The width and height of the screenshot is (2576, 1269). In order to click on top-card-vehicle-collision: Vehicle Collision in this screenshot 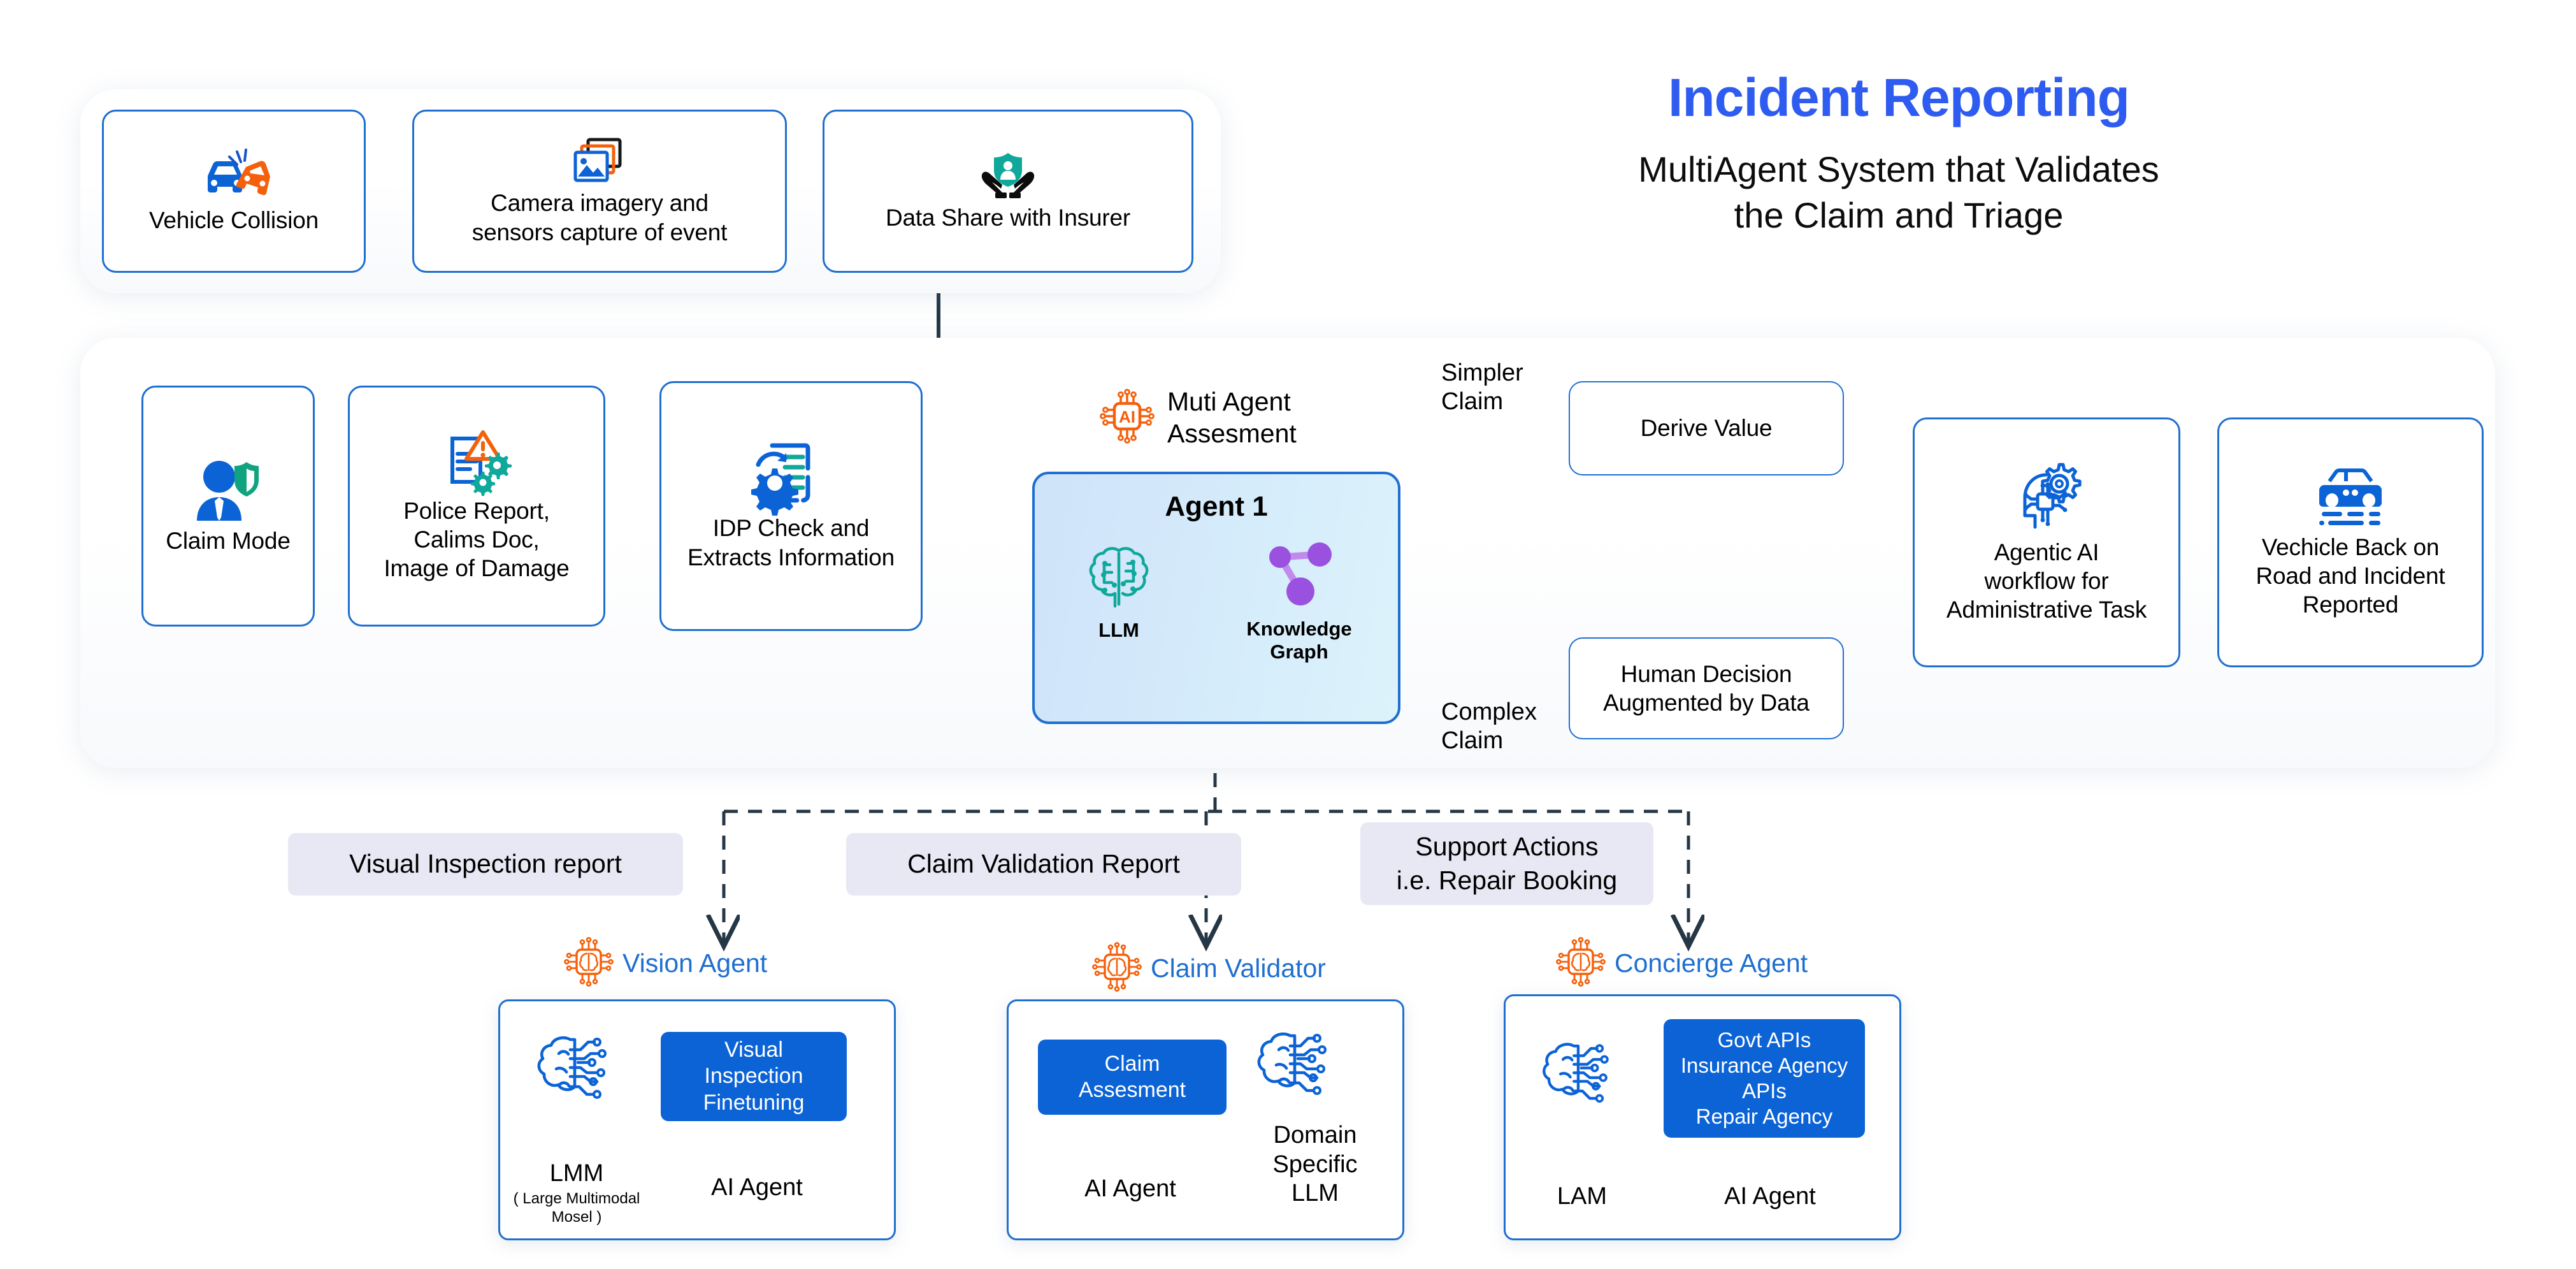, I will do `click(234, 191)`.